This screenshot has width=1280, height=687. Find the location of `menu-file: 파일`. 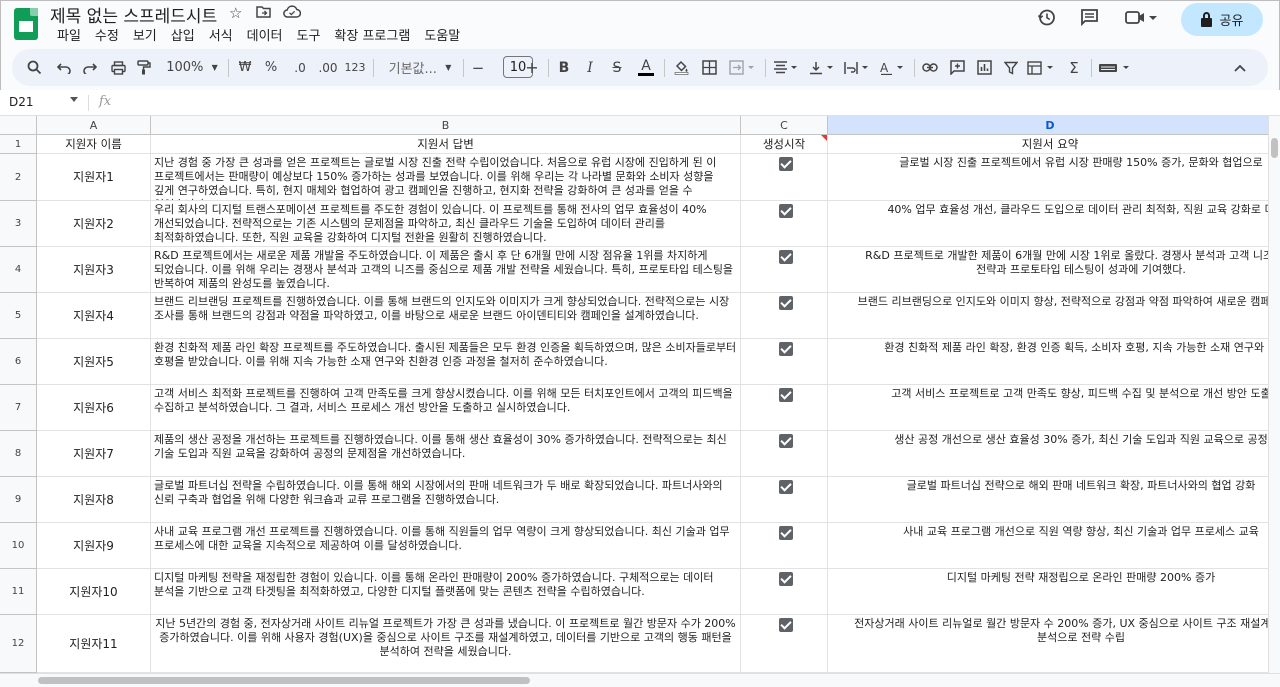

menu-file: 파일 is located at coordinates (69, 34).